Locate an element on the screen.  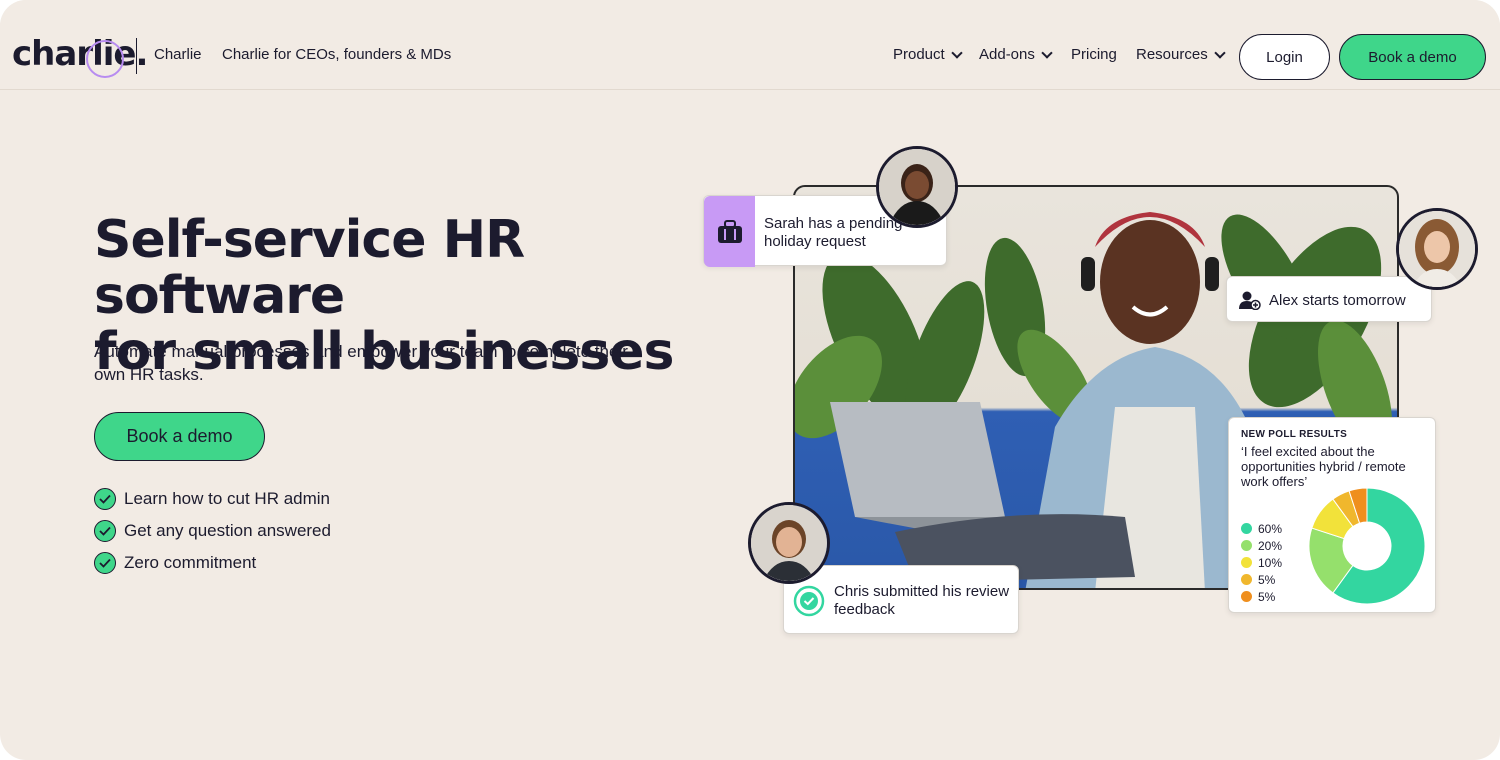
poll-legend-label: 10% is located at coordinates (1270, 562).